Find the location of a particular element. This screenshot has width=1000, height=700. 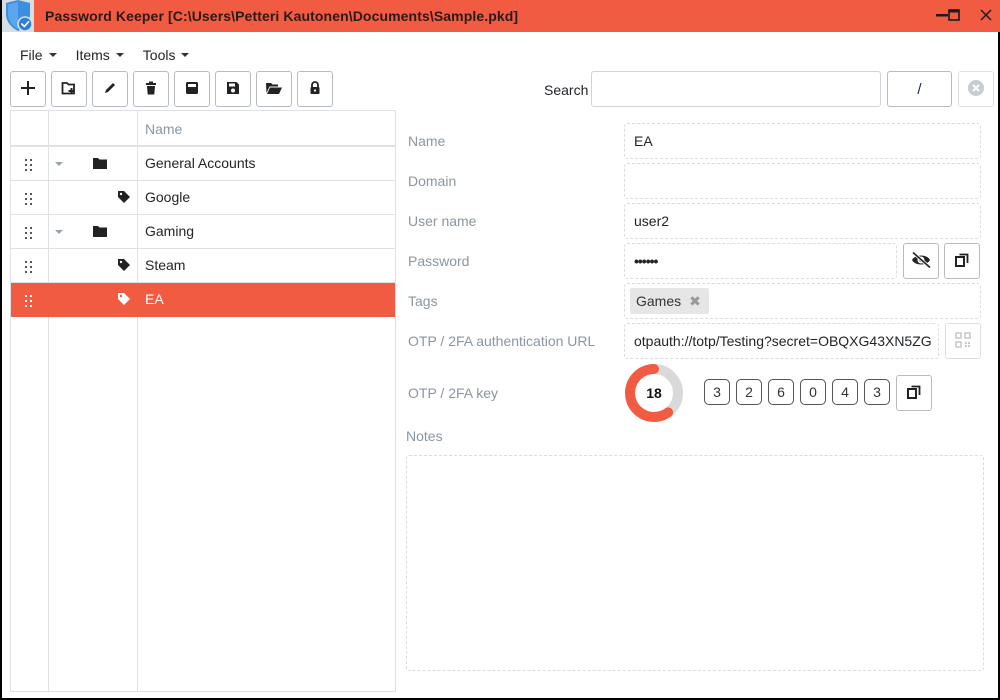

tree-row-folder: General Accounts is located at coordinates (203, 164).